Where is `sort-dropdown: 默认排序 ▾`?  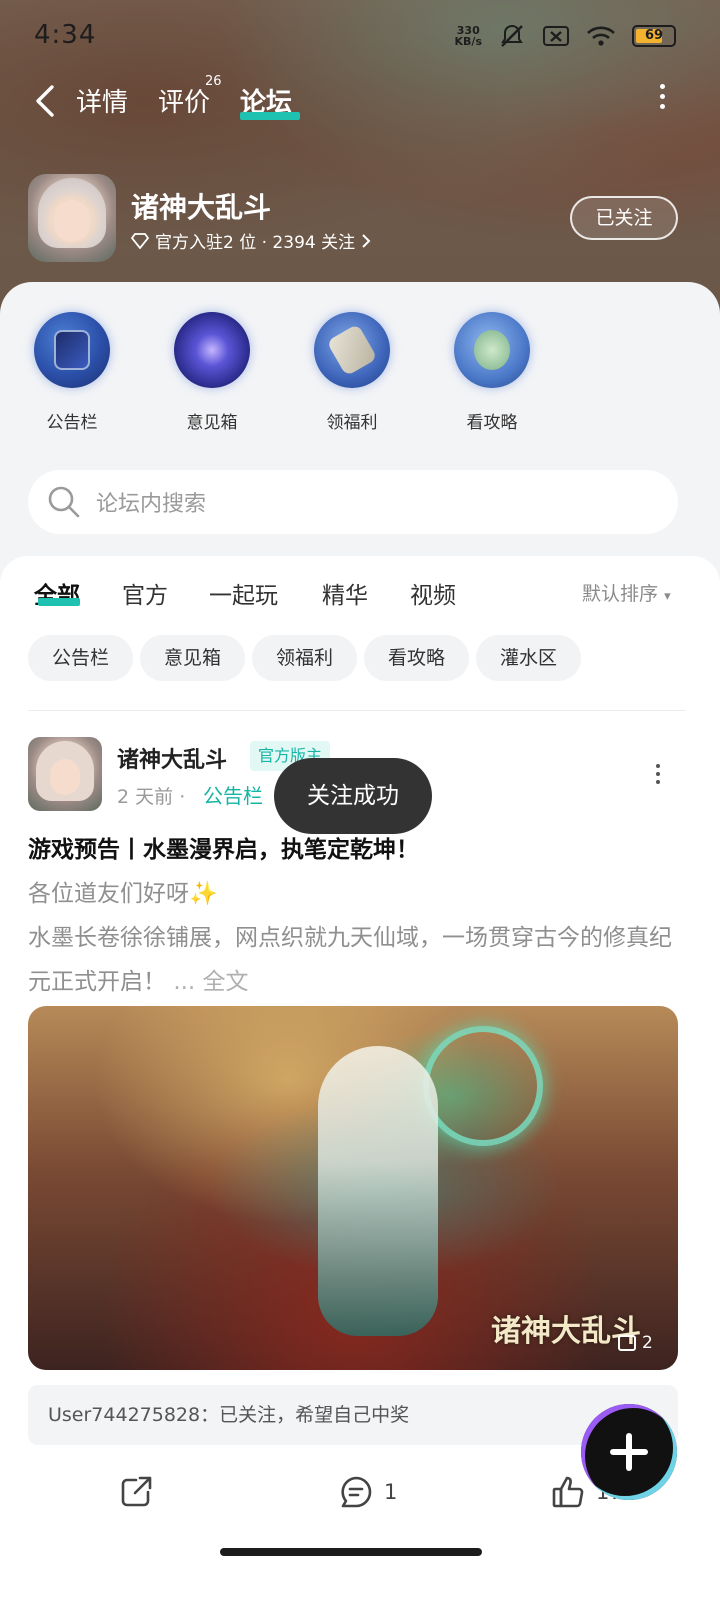
sort-dropdown: 默认排序 ▾ is located at coordinates (626, 592).